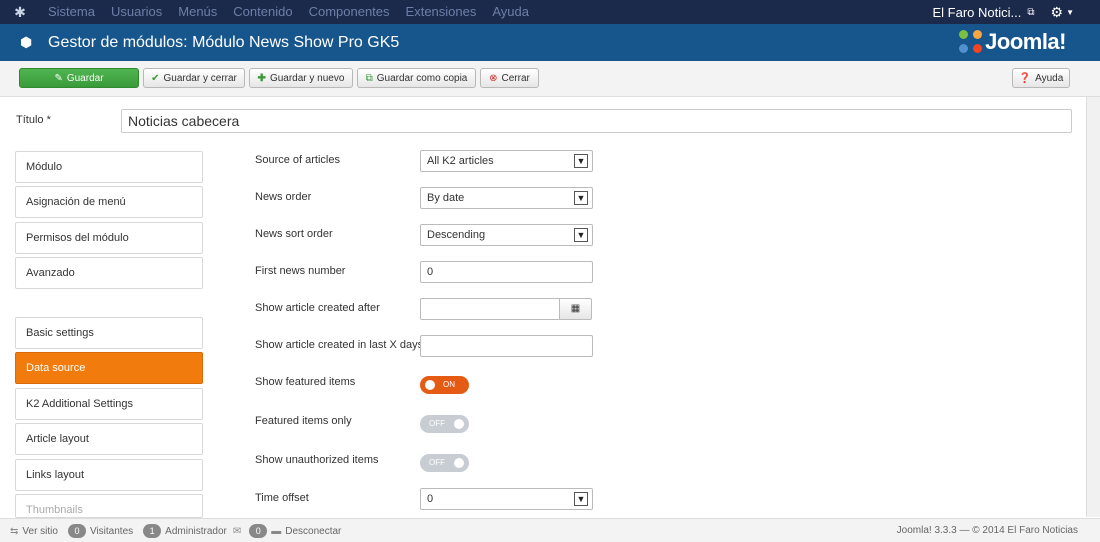 Image resolution: width=1100 pixels, height=542 pixels. Describe the element at coordinates (109, 238) in the screenshot. I see `tab-permisos: Permisos del módulo` at that location.